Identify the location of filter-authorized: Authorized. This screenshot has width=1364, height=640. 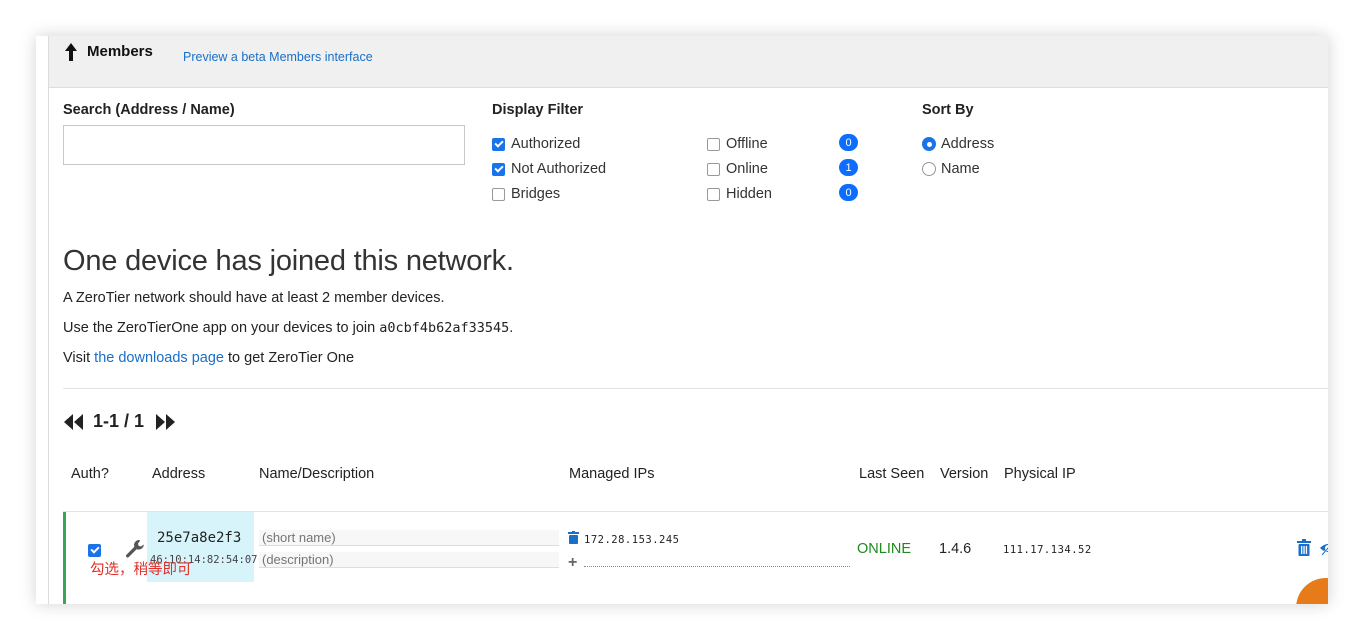
(536, 144).